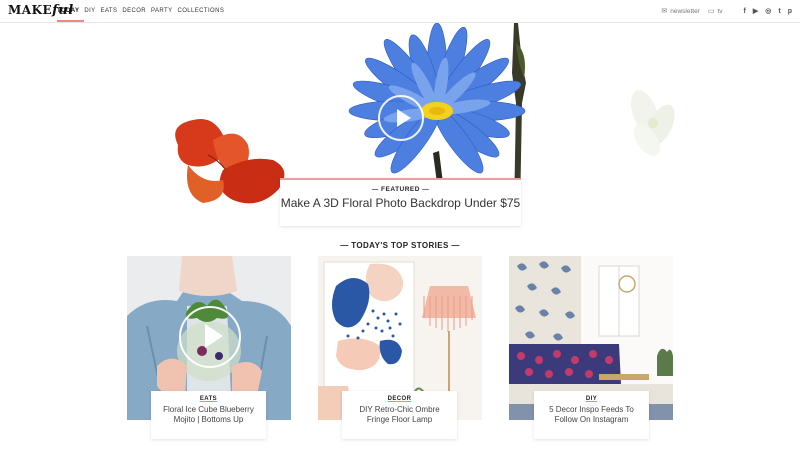 The image size is (800, 450). What do you see at coordinates (720, 11) in the screenshot?
I see `tv-label: tv` at bounding box center [720, 11].